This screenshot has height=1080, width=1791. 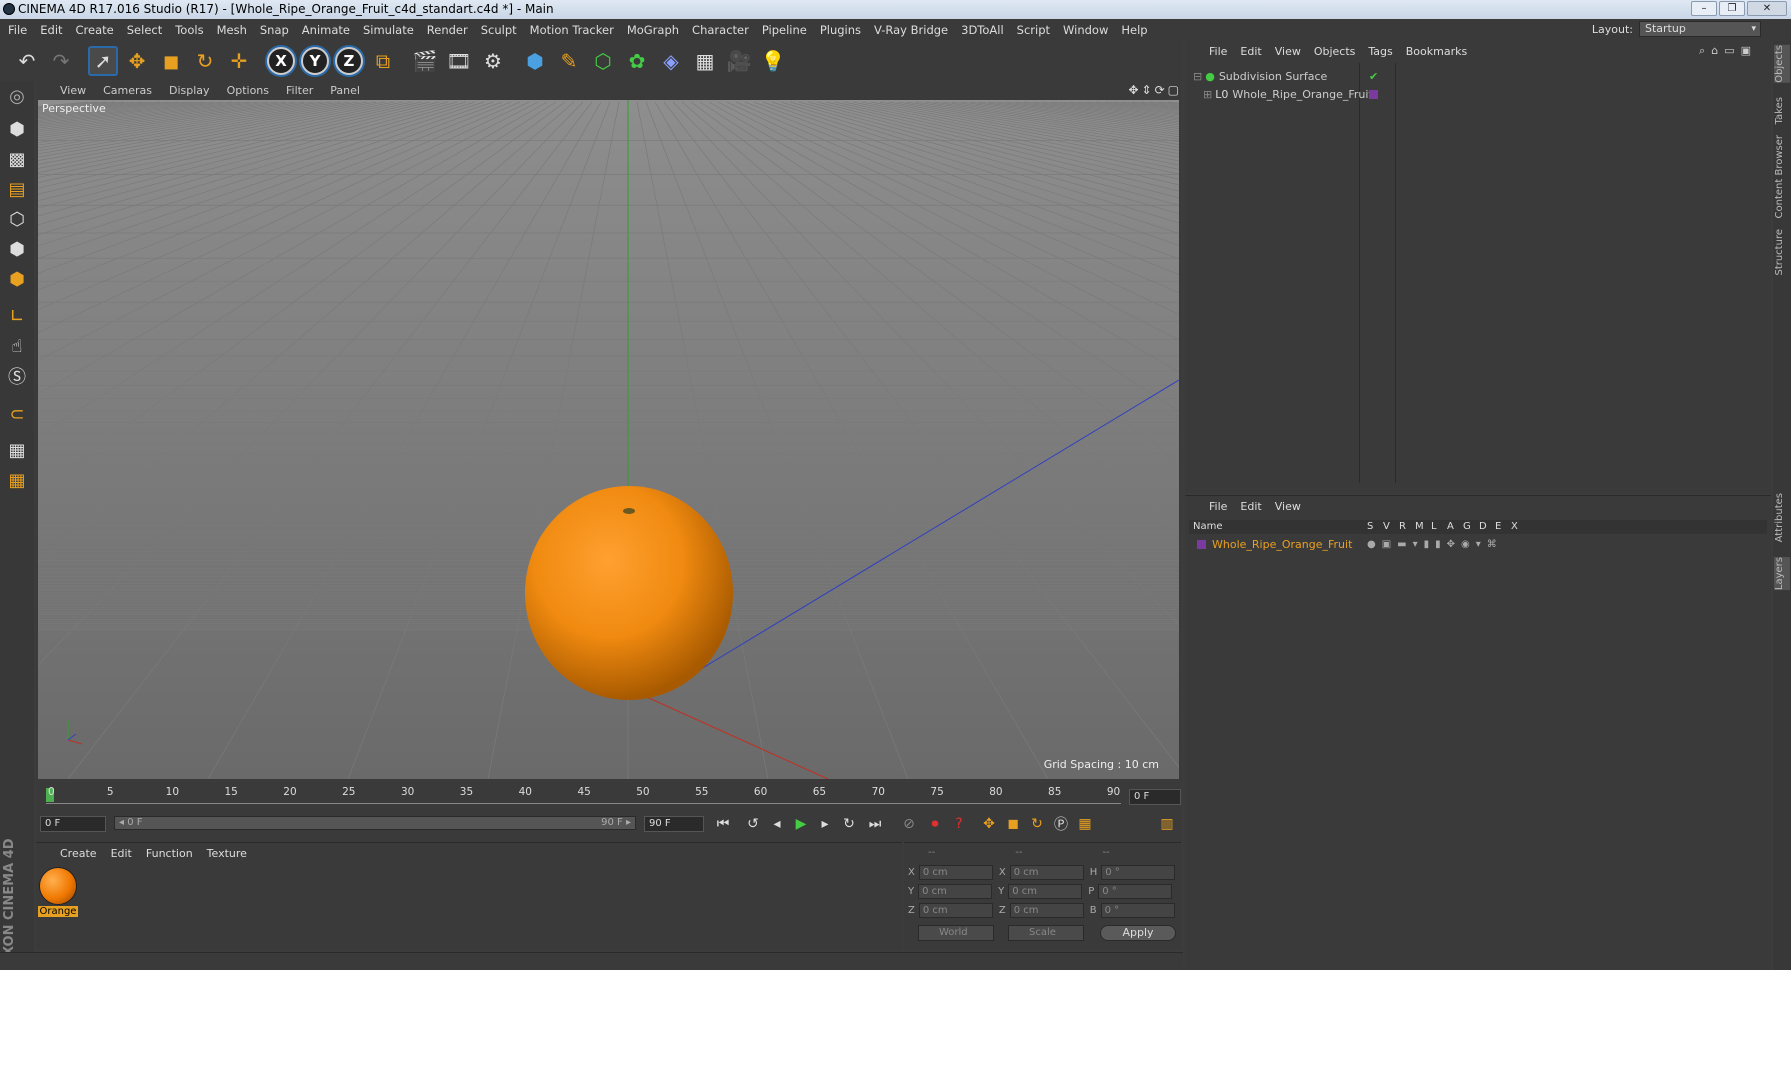 I want to click on redo-icon: ↷, so click(x=61, y=61).